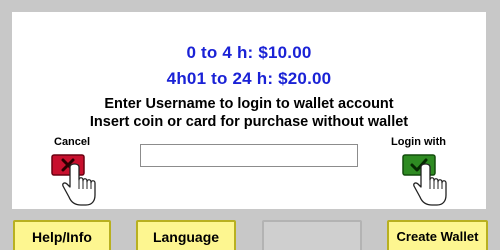  I want to click on login-button, so click(427, 181).